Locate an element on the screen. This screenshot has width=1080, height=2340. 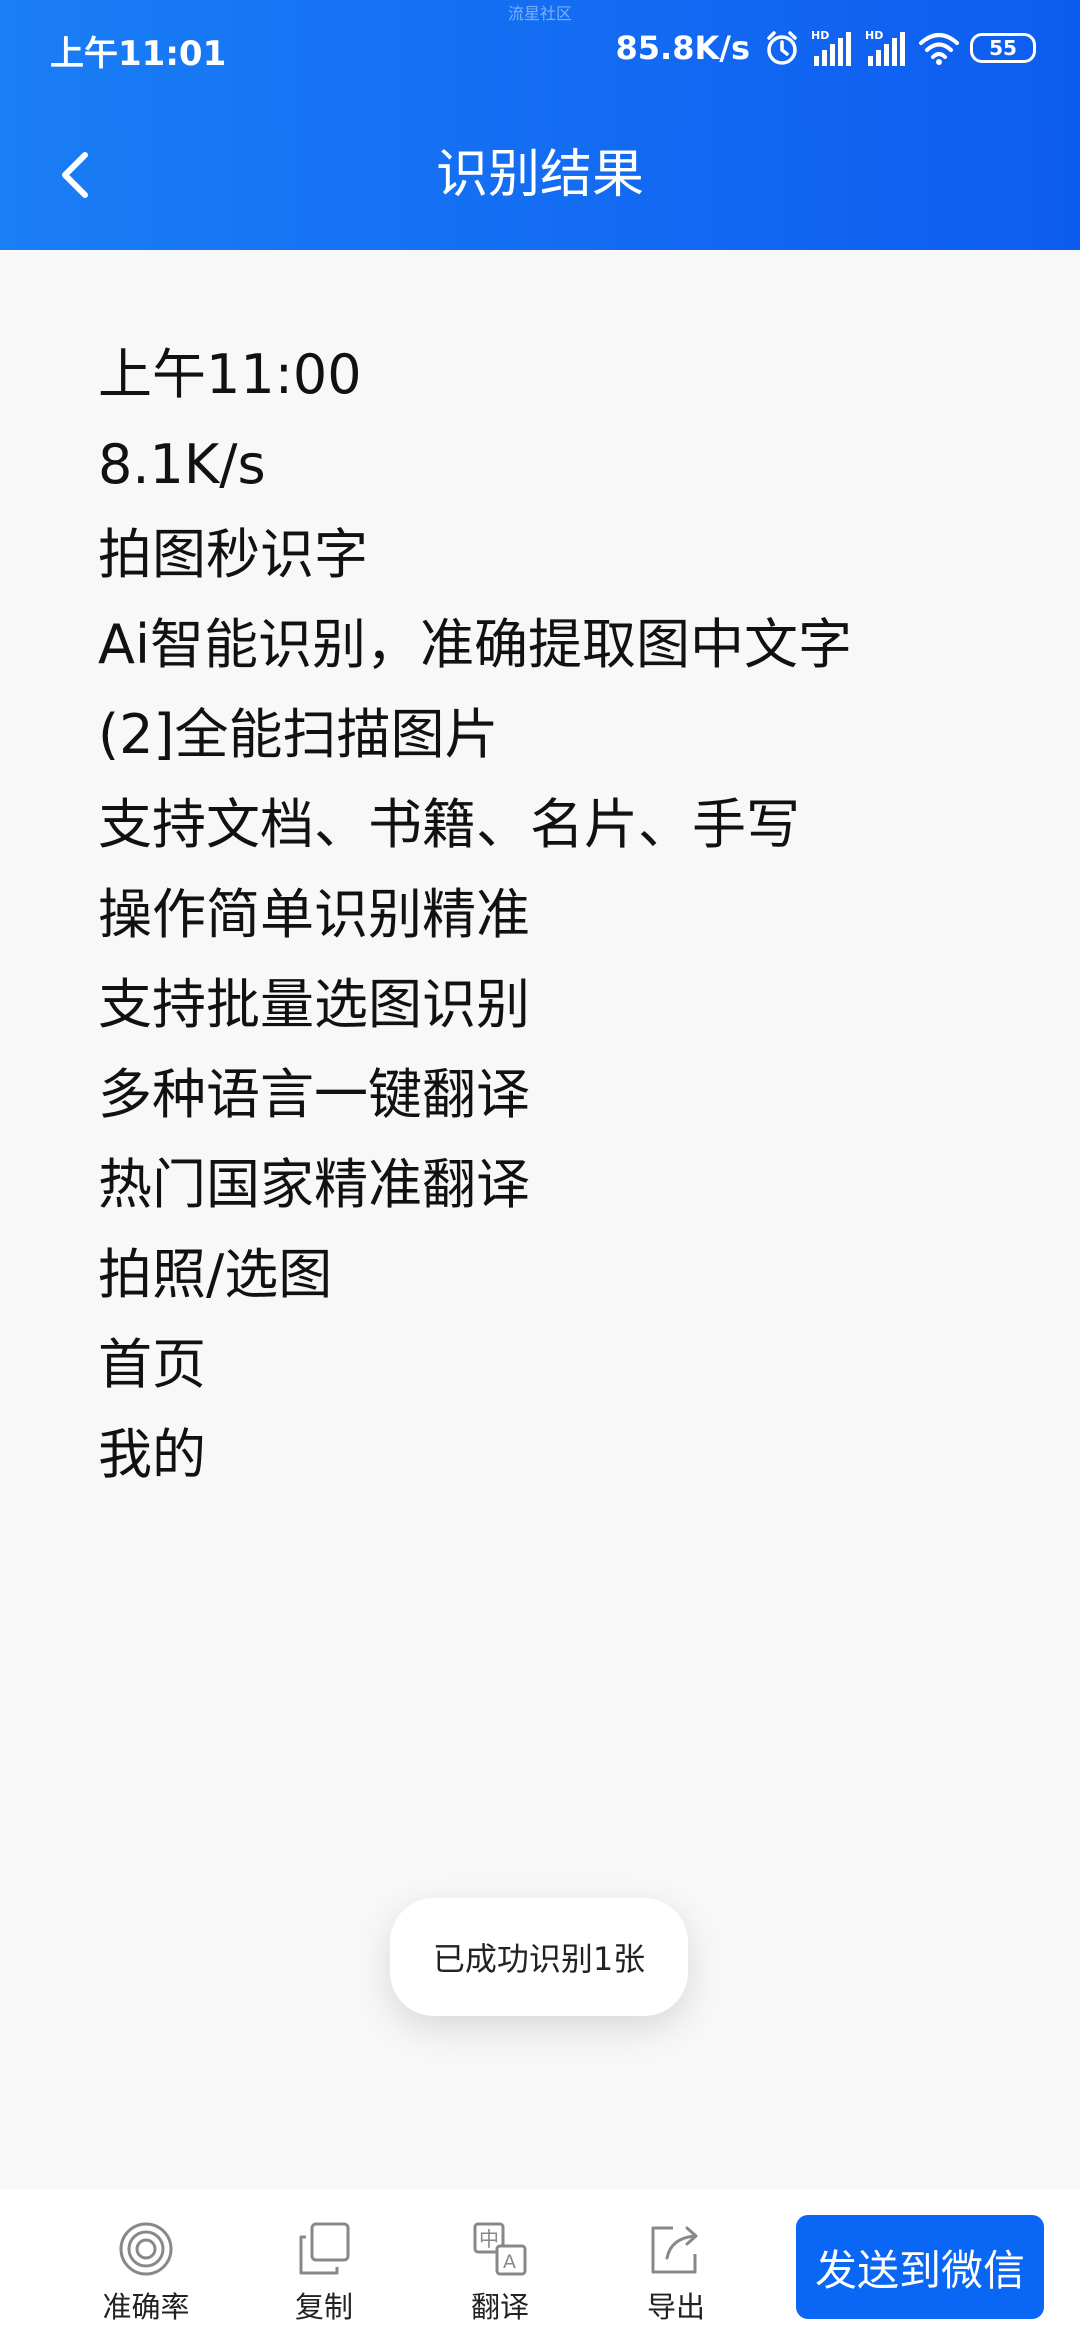
result-line: 多种语言一键翻译 is located at coordinates (314, 1094).